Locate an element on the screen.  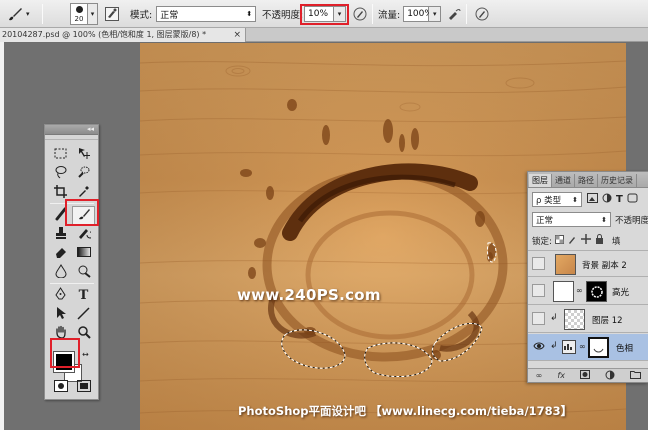
layer-row-selected: ↲ ∞ 色相 is located at coordinates (588, 347).